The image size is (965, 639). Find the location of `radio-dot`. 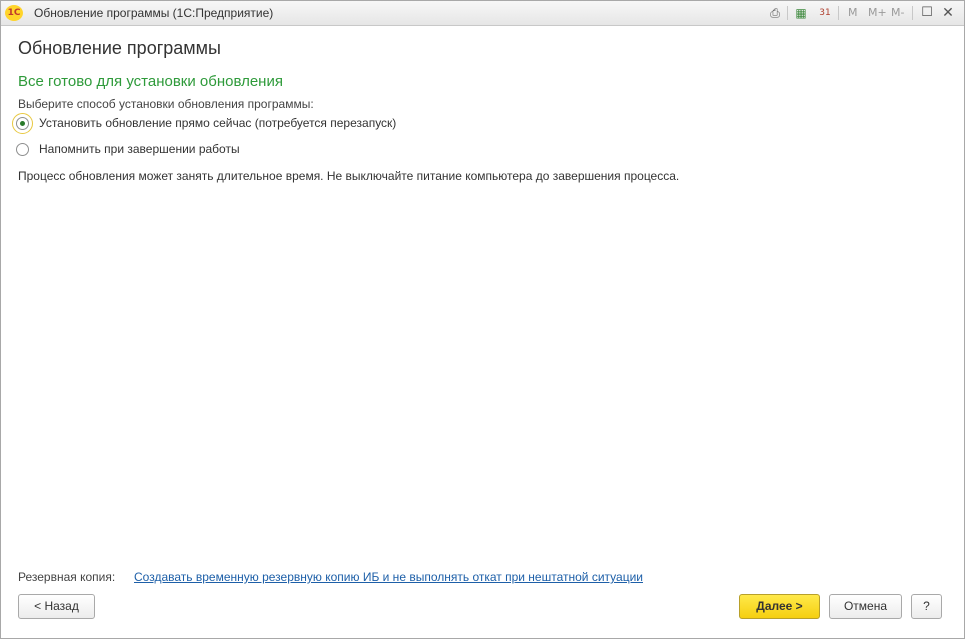

radio-dot is located at coordinates (22, 123).